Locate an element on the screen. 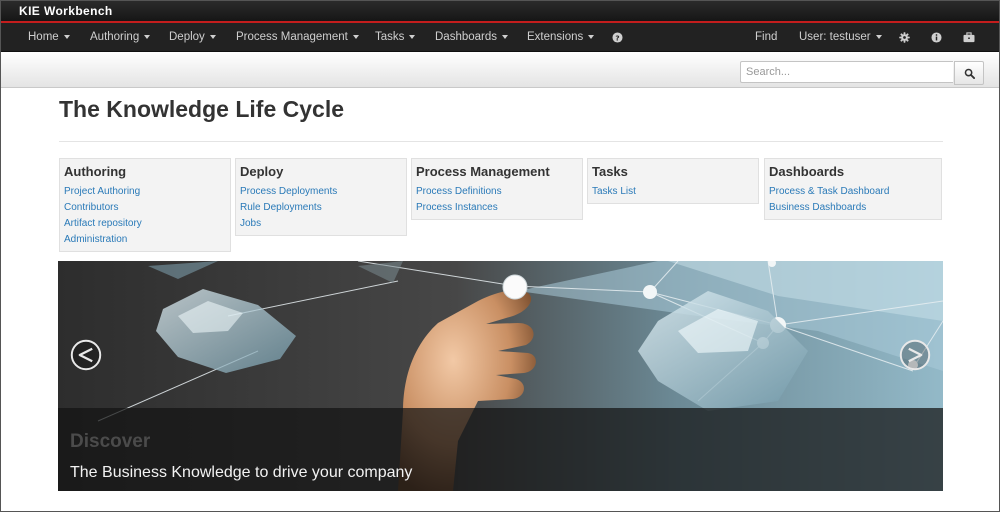  link-contributors: Contributors is located at coordinates (145, 208).